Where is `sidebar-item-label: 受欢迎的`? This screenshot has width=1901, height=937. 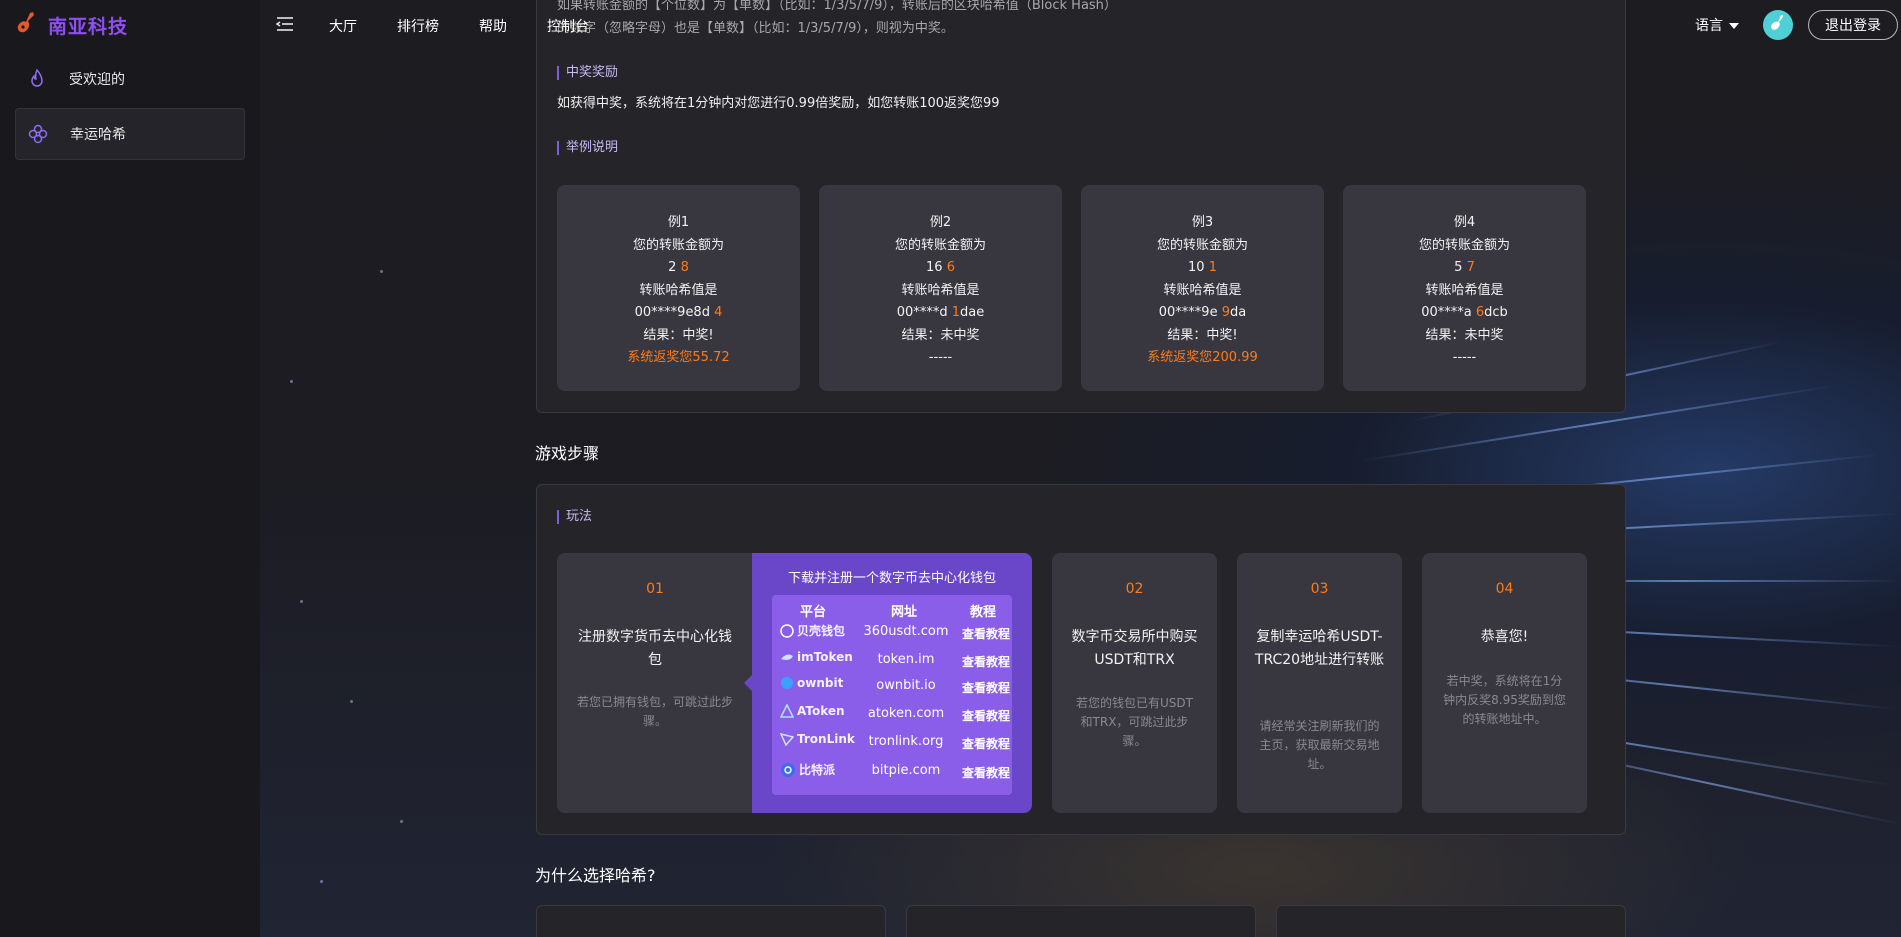
sidebar-item-label: 受欢迎的 is located at coordinates (97, 80).